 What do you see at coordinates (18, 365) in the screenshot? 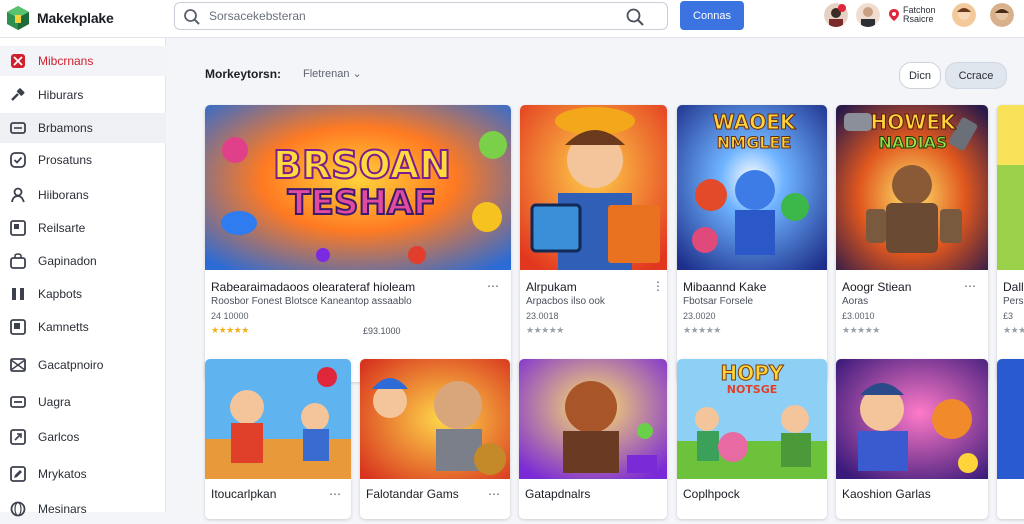
I see `envelope-icon` at bounding box center [18, 365].